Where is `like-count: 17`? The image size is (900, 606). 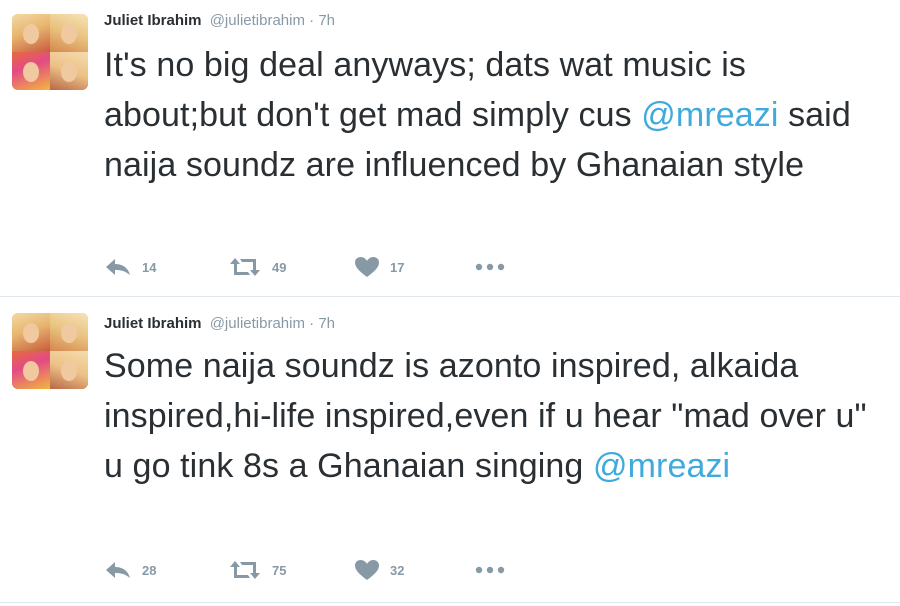 like-count: 17 is located at coordinates (397, 267).